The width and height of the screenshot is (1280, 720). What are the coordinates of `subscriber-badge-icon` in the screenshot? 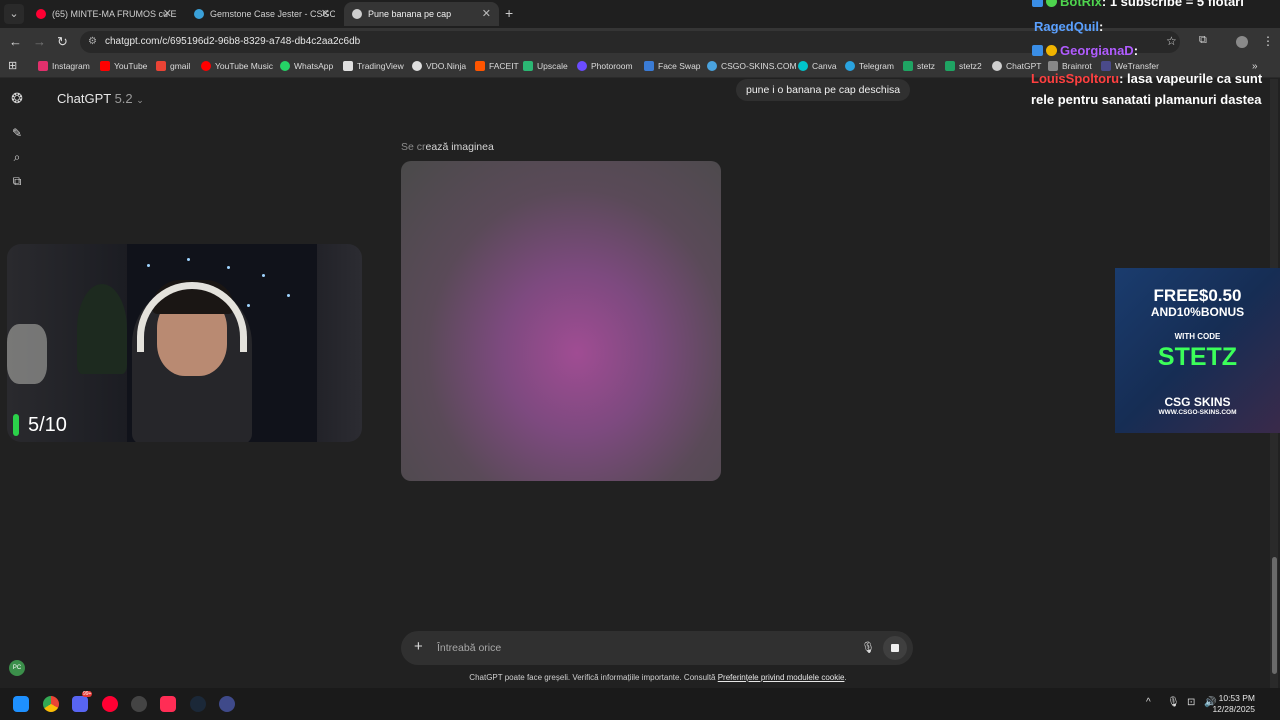 It's located at (1051, 50).